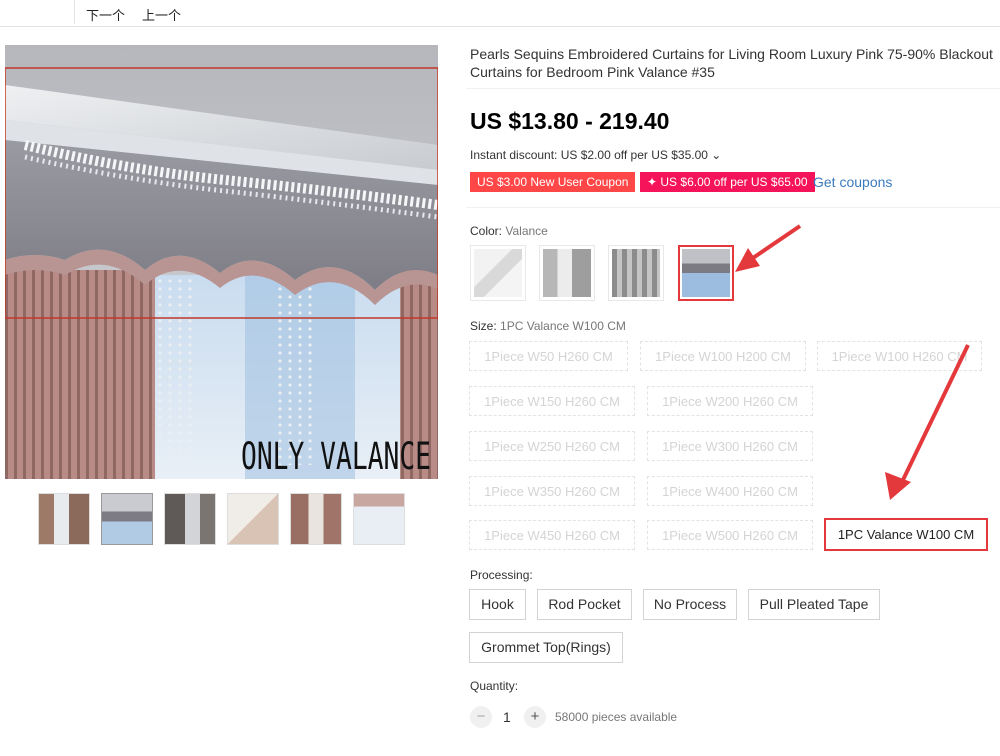 Image resolution: width=1000 pixels, height=756 pixels. Describe the element at coordinates (500, 13) in the screenshot. I see `top-bar: 下一个 上一个` at that location.